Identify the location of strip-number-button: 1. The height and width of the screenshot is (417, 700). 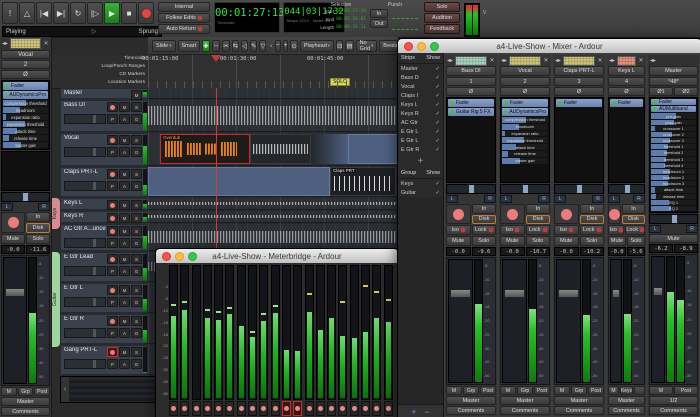
(471, 81).